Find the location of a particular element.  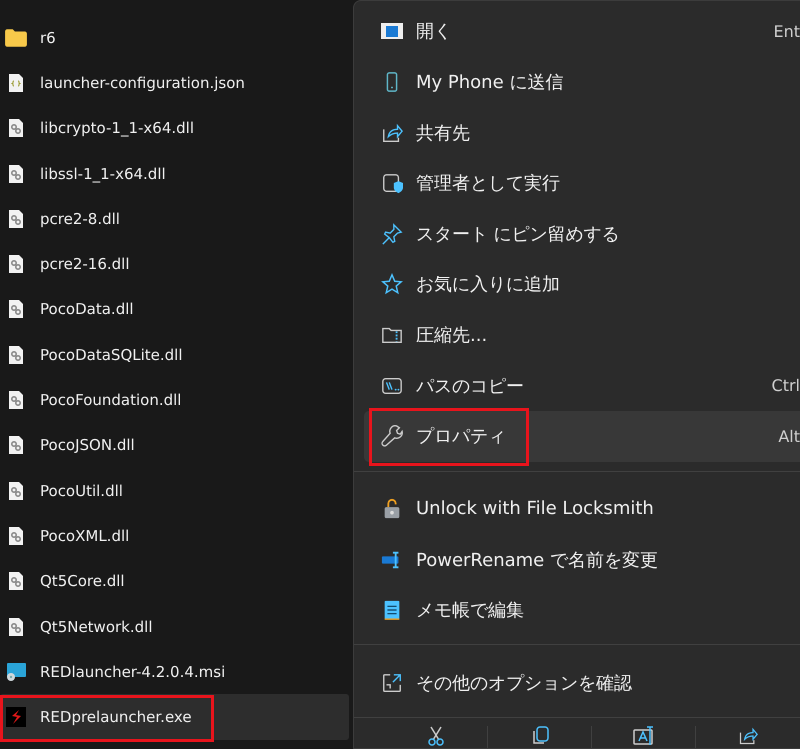

menu-item: お気に入りに追加 is located at coordinates (582, 284).